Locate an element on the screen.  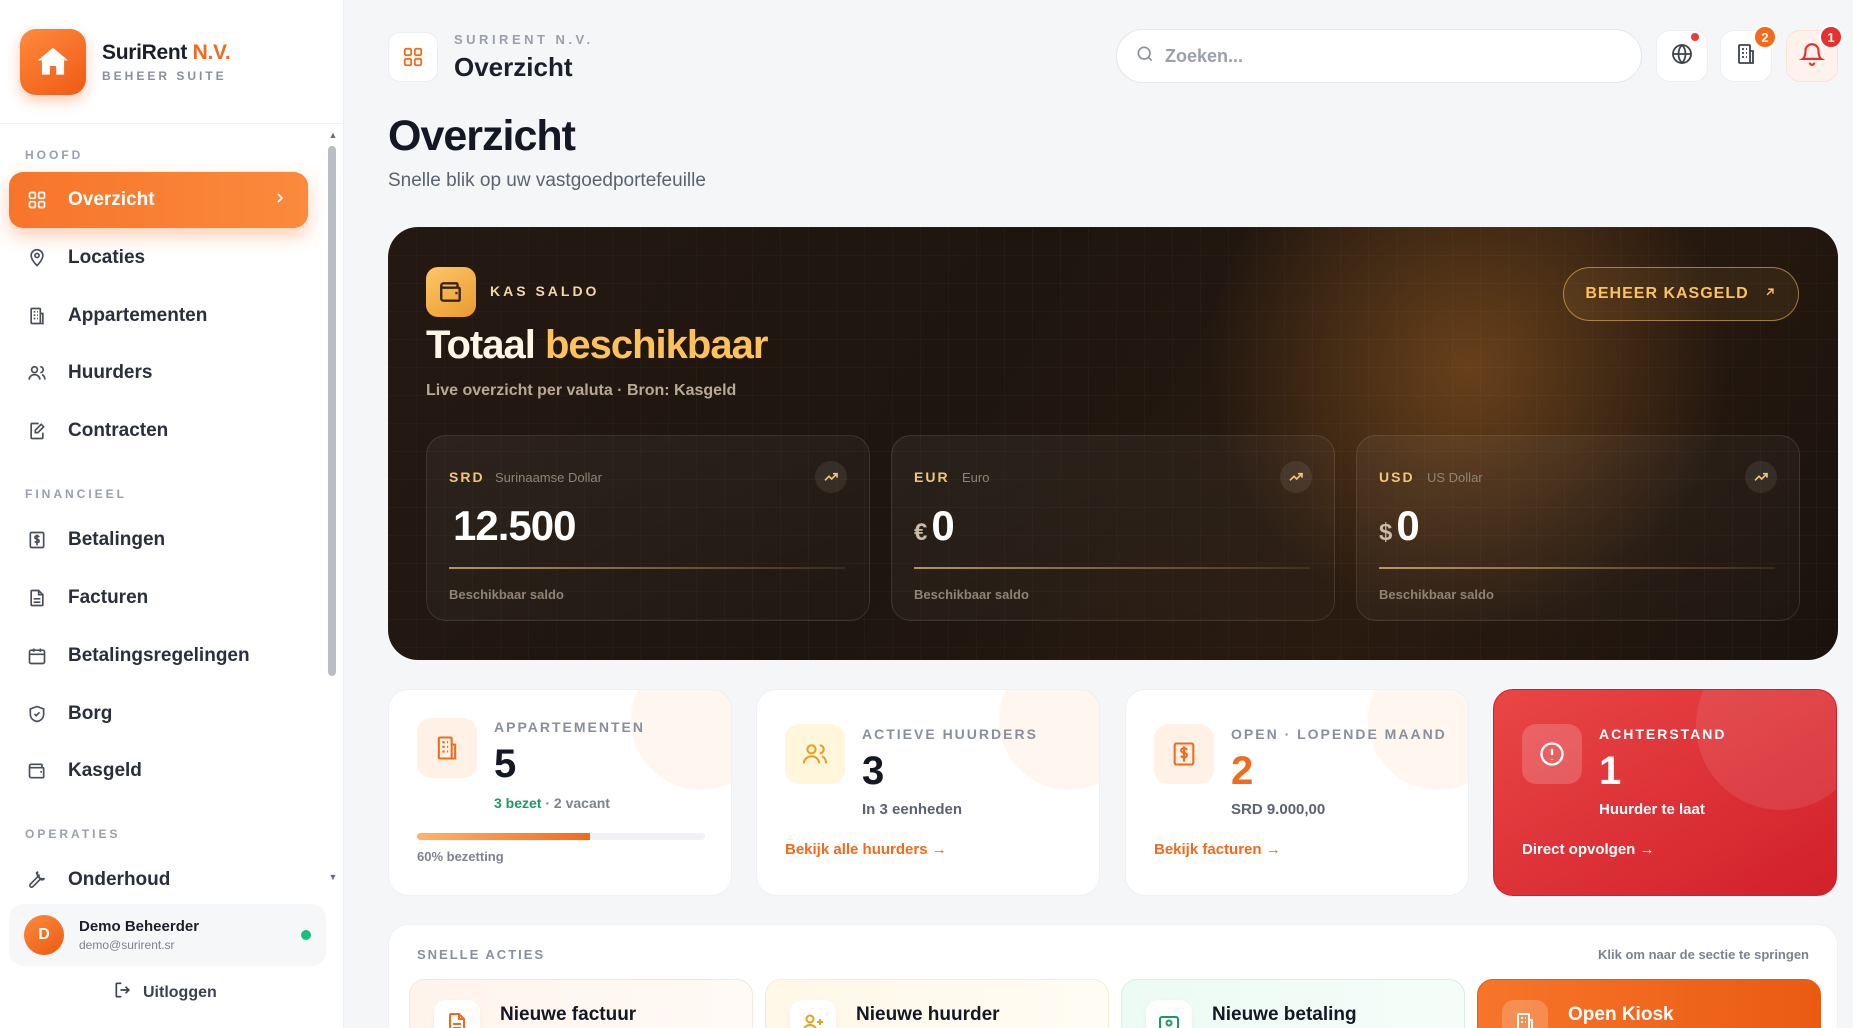
new-payment-button: Nieuwe betaling is located at coordinates (1293, 1003).